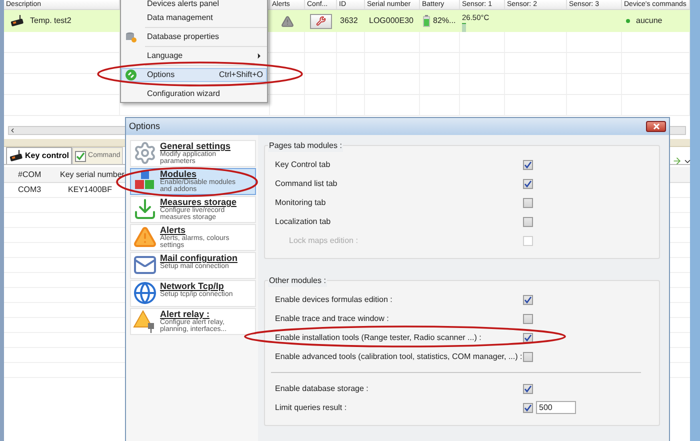  Describe the element at coordinates (556, 407) in the screenshot. I see `limit-input-field: 500` at that location.